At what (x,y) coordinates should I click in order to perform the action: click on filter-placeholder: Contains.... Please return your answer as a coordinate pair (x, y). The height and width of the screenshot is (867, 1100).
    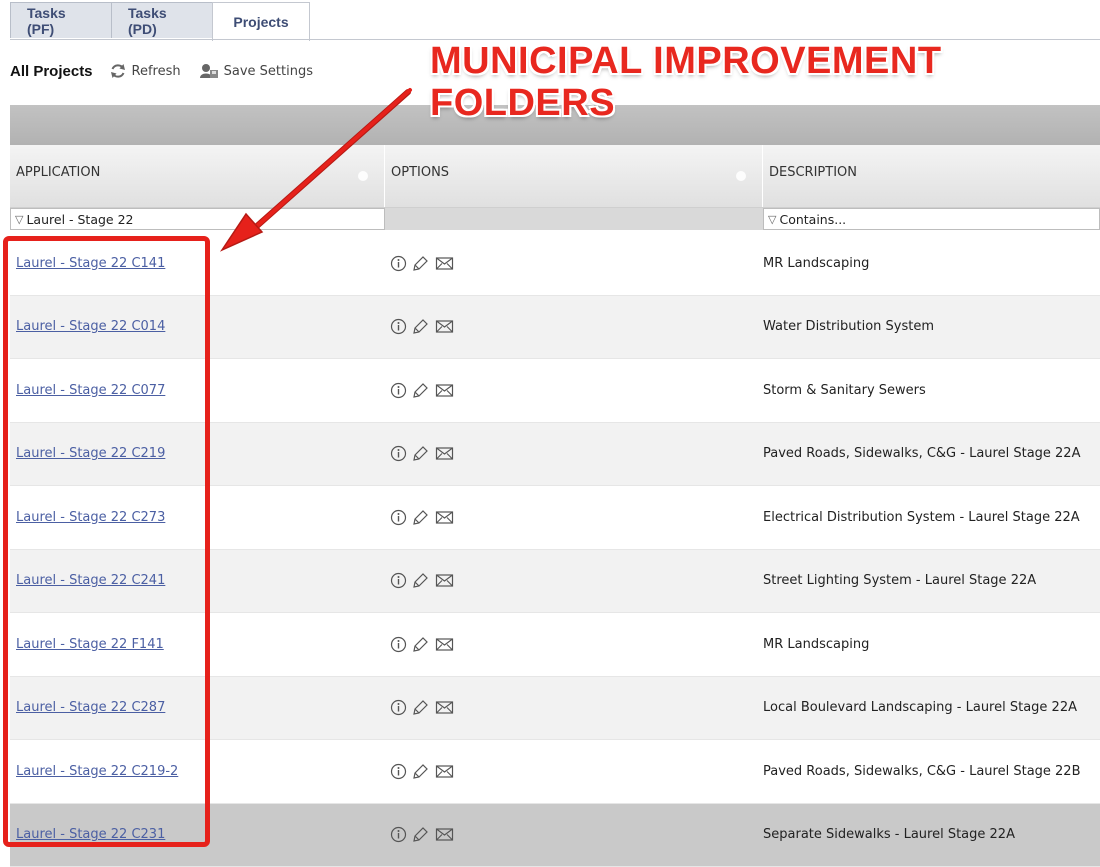
    Looking at the image, I should click on (812, 219).